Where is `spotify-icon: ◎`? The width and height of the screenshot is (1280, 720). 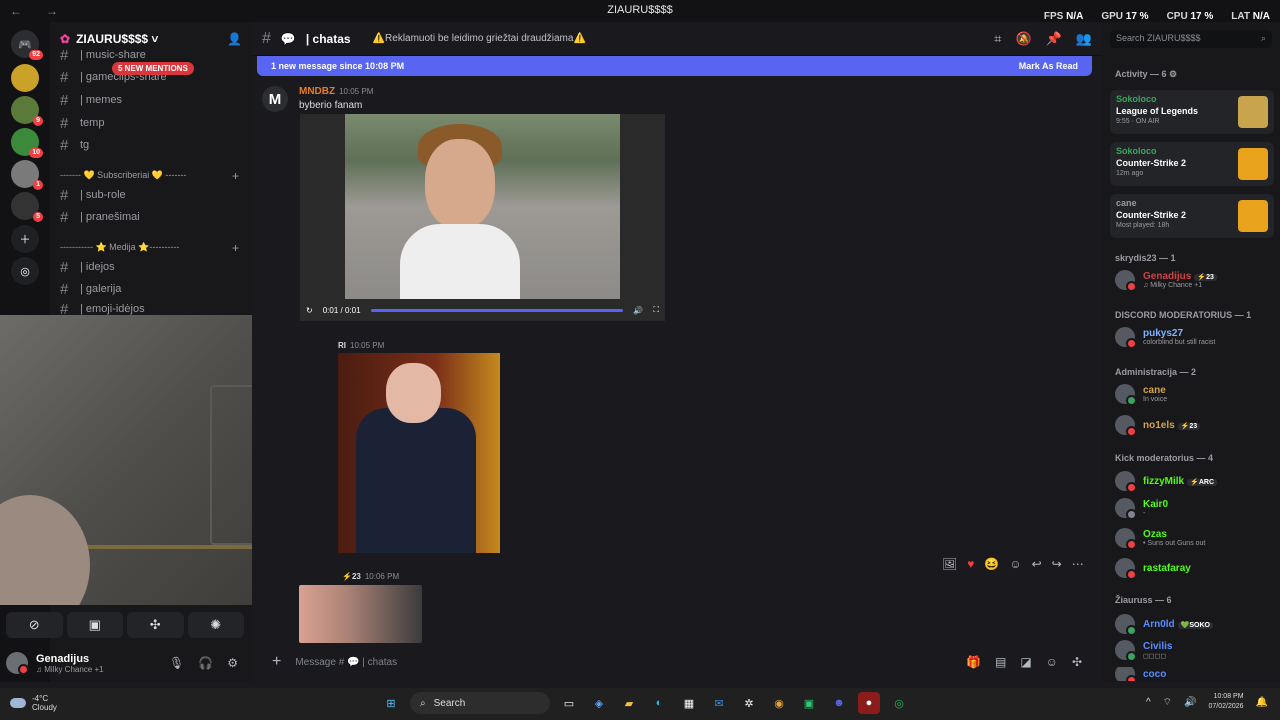 spotify-icon: ◎ is located at coordinates (899, 703).